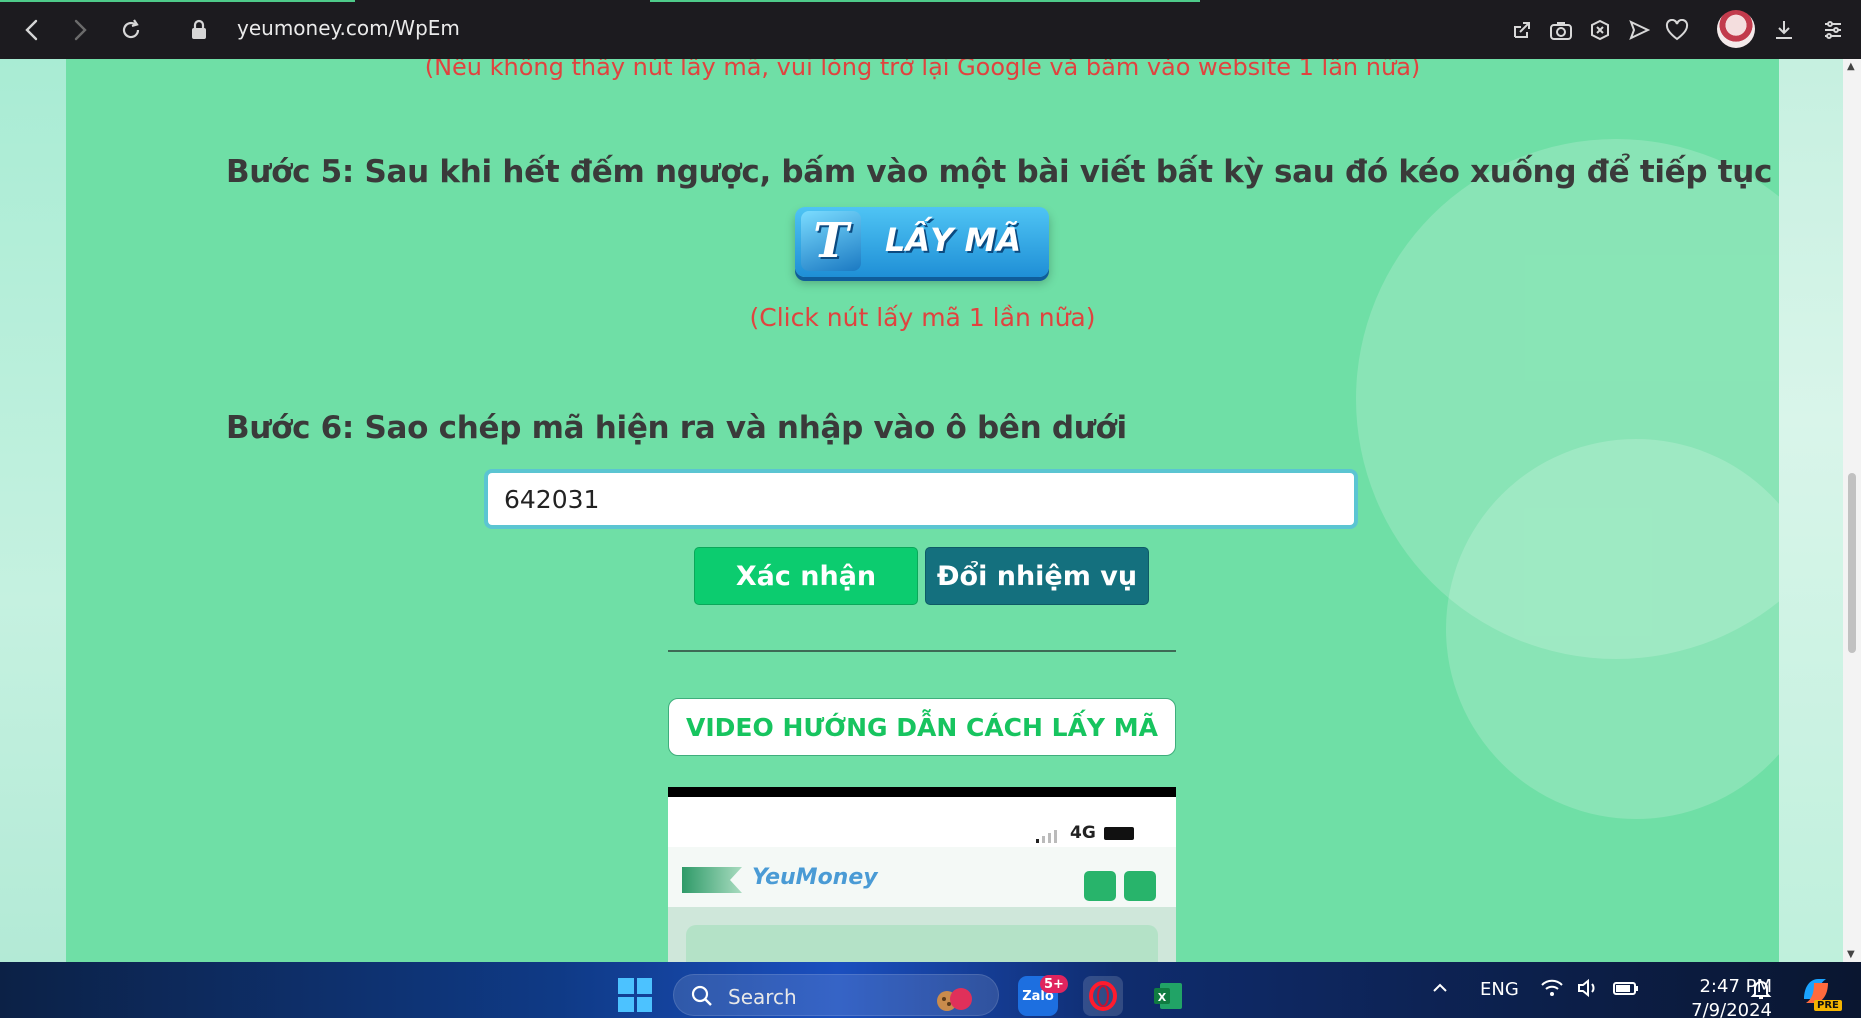  What do you see at coordinates (922, 792) in the screenshot?
I see `video-top-bar` at bounding box center [922, 792].